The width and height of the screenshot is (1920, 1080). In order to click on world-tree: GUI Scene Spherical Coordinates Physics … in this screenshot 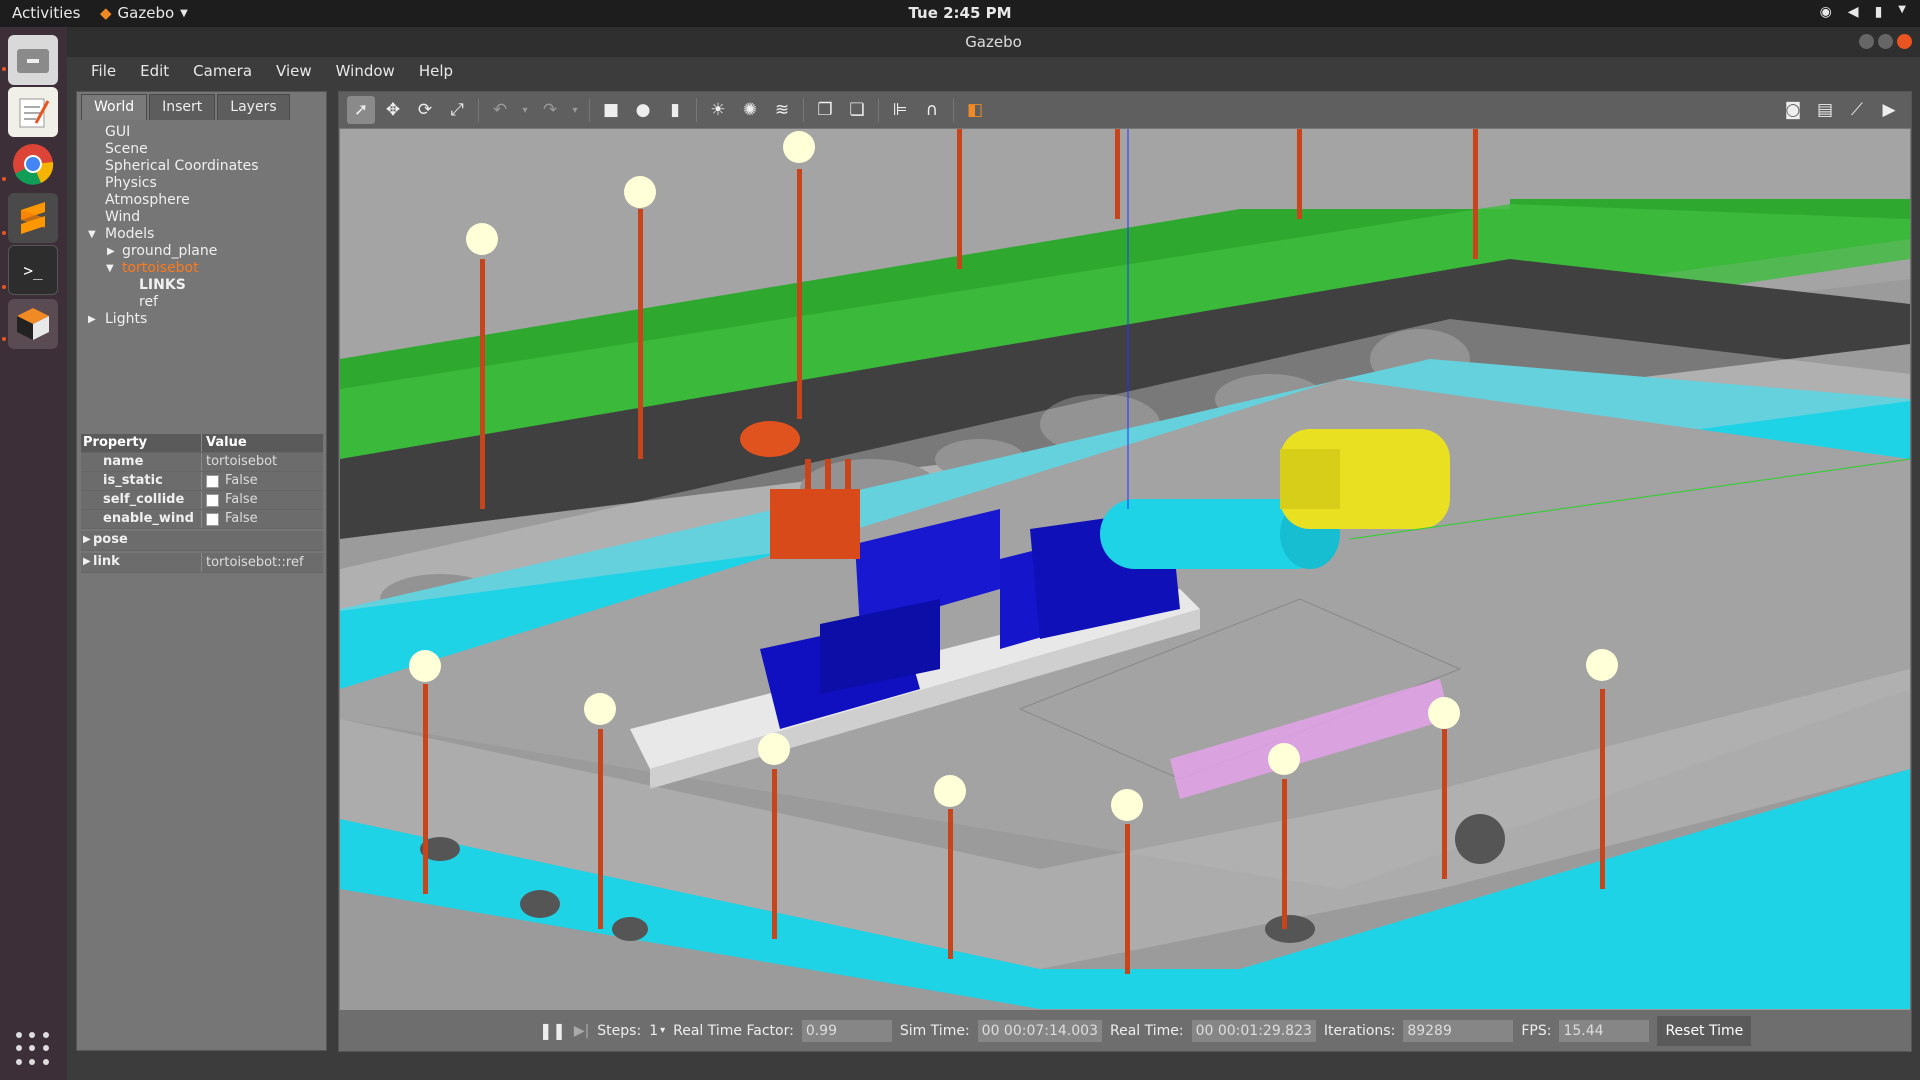, I will do `click(201, 226)`.